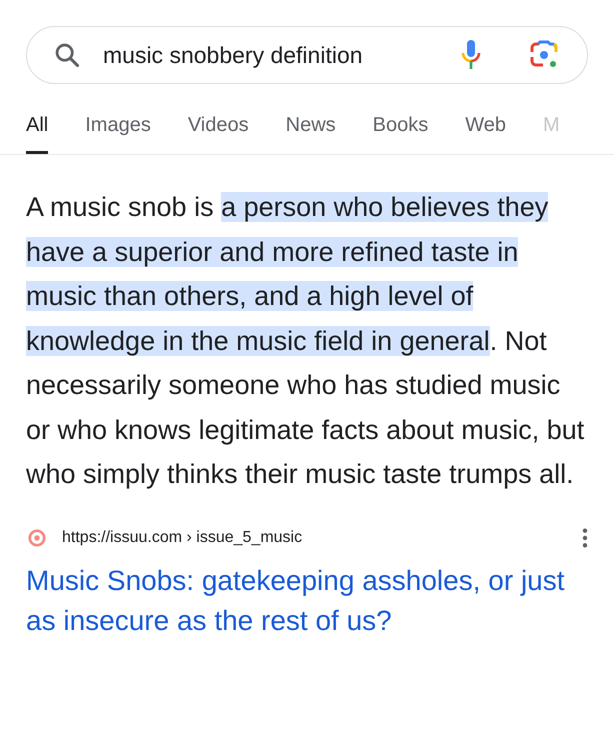 This screenshot has width=614, height=750. I want to click on search-bar: music snobbery definition, so click(307, 55).